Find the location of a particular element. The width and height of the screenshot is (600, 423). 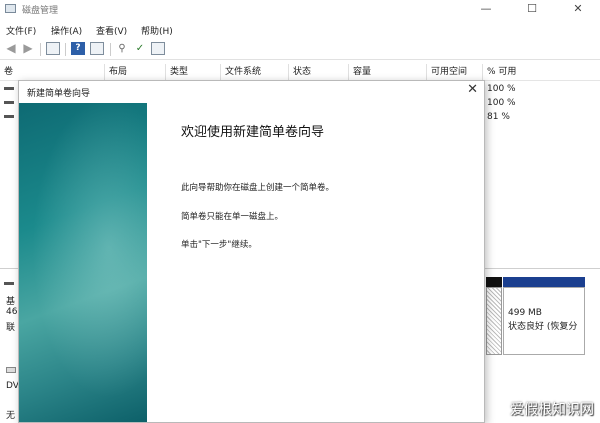

watermark: 爱假根知识网 is located at coordinates (552, 410).